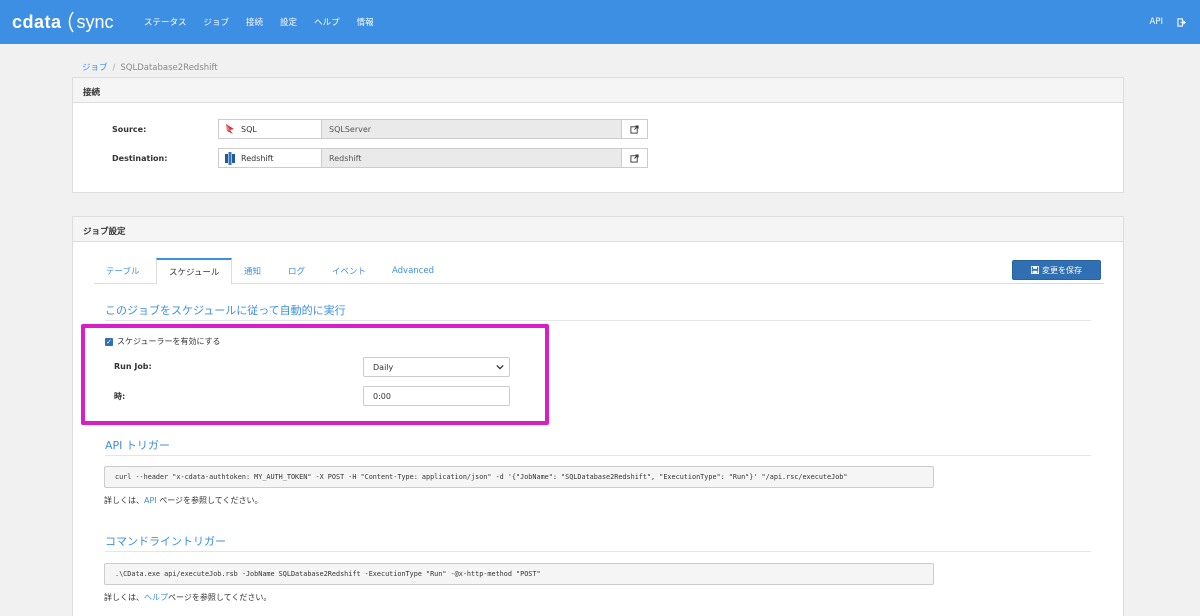 The height and width of the screenshot is (616, 1200). I want to click on save-changes-label: 変更を保存, so click(1062, 270).